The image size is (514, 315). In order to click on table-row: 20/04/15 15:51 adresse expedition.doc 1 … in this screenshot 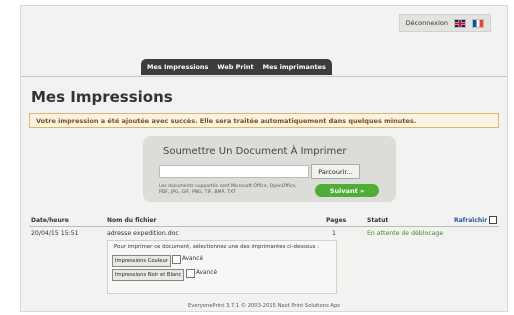, I will do `click(264, 233)`.